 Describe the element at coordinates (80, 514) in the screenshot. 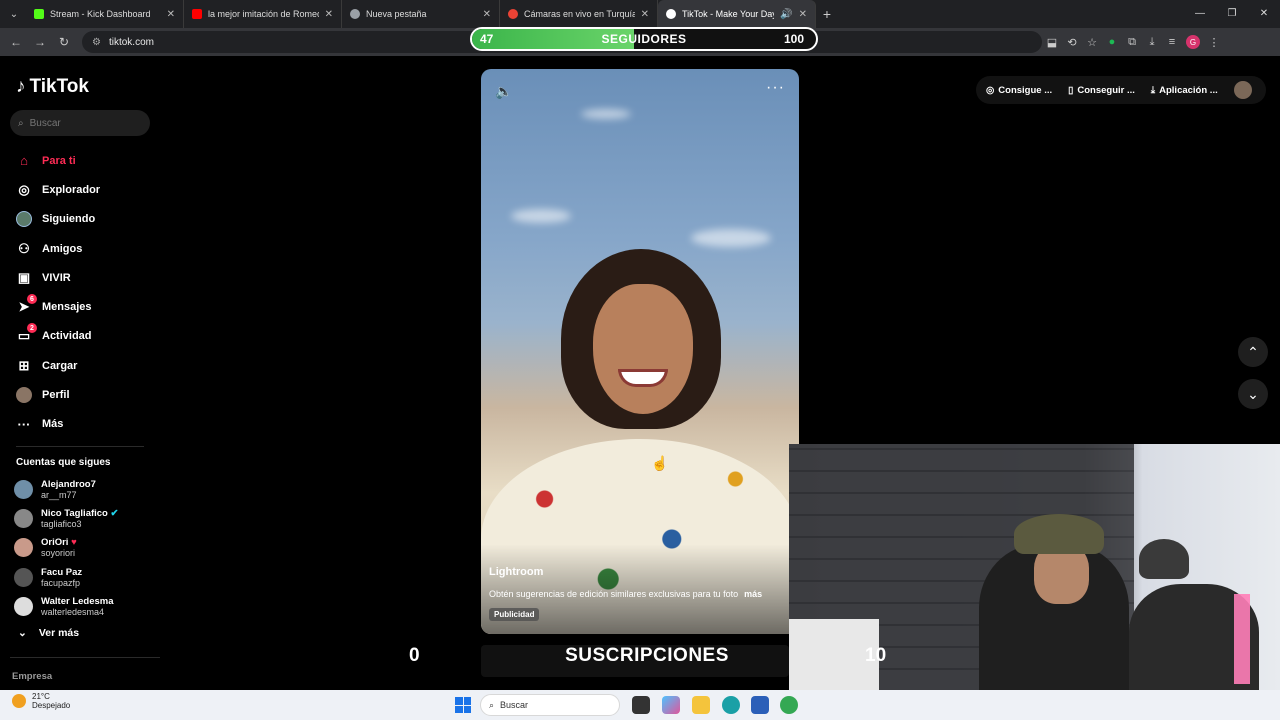

I see `account-name: Nico Tagliafico ✔` at that location.